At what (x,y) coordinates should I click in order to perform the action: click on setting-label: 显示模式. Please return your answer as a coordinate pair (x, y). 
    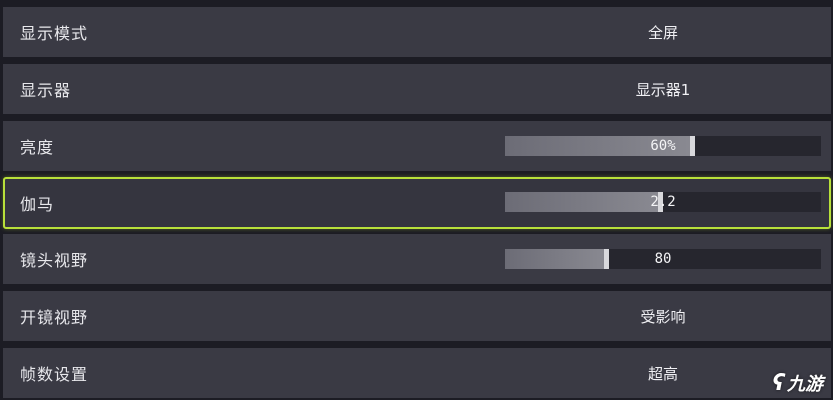
    Looking at the image, I should click on (54, 33).